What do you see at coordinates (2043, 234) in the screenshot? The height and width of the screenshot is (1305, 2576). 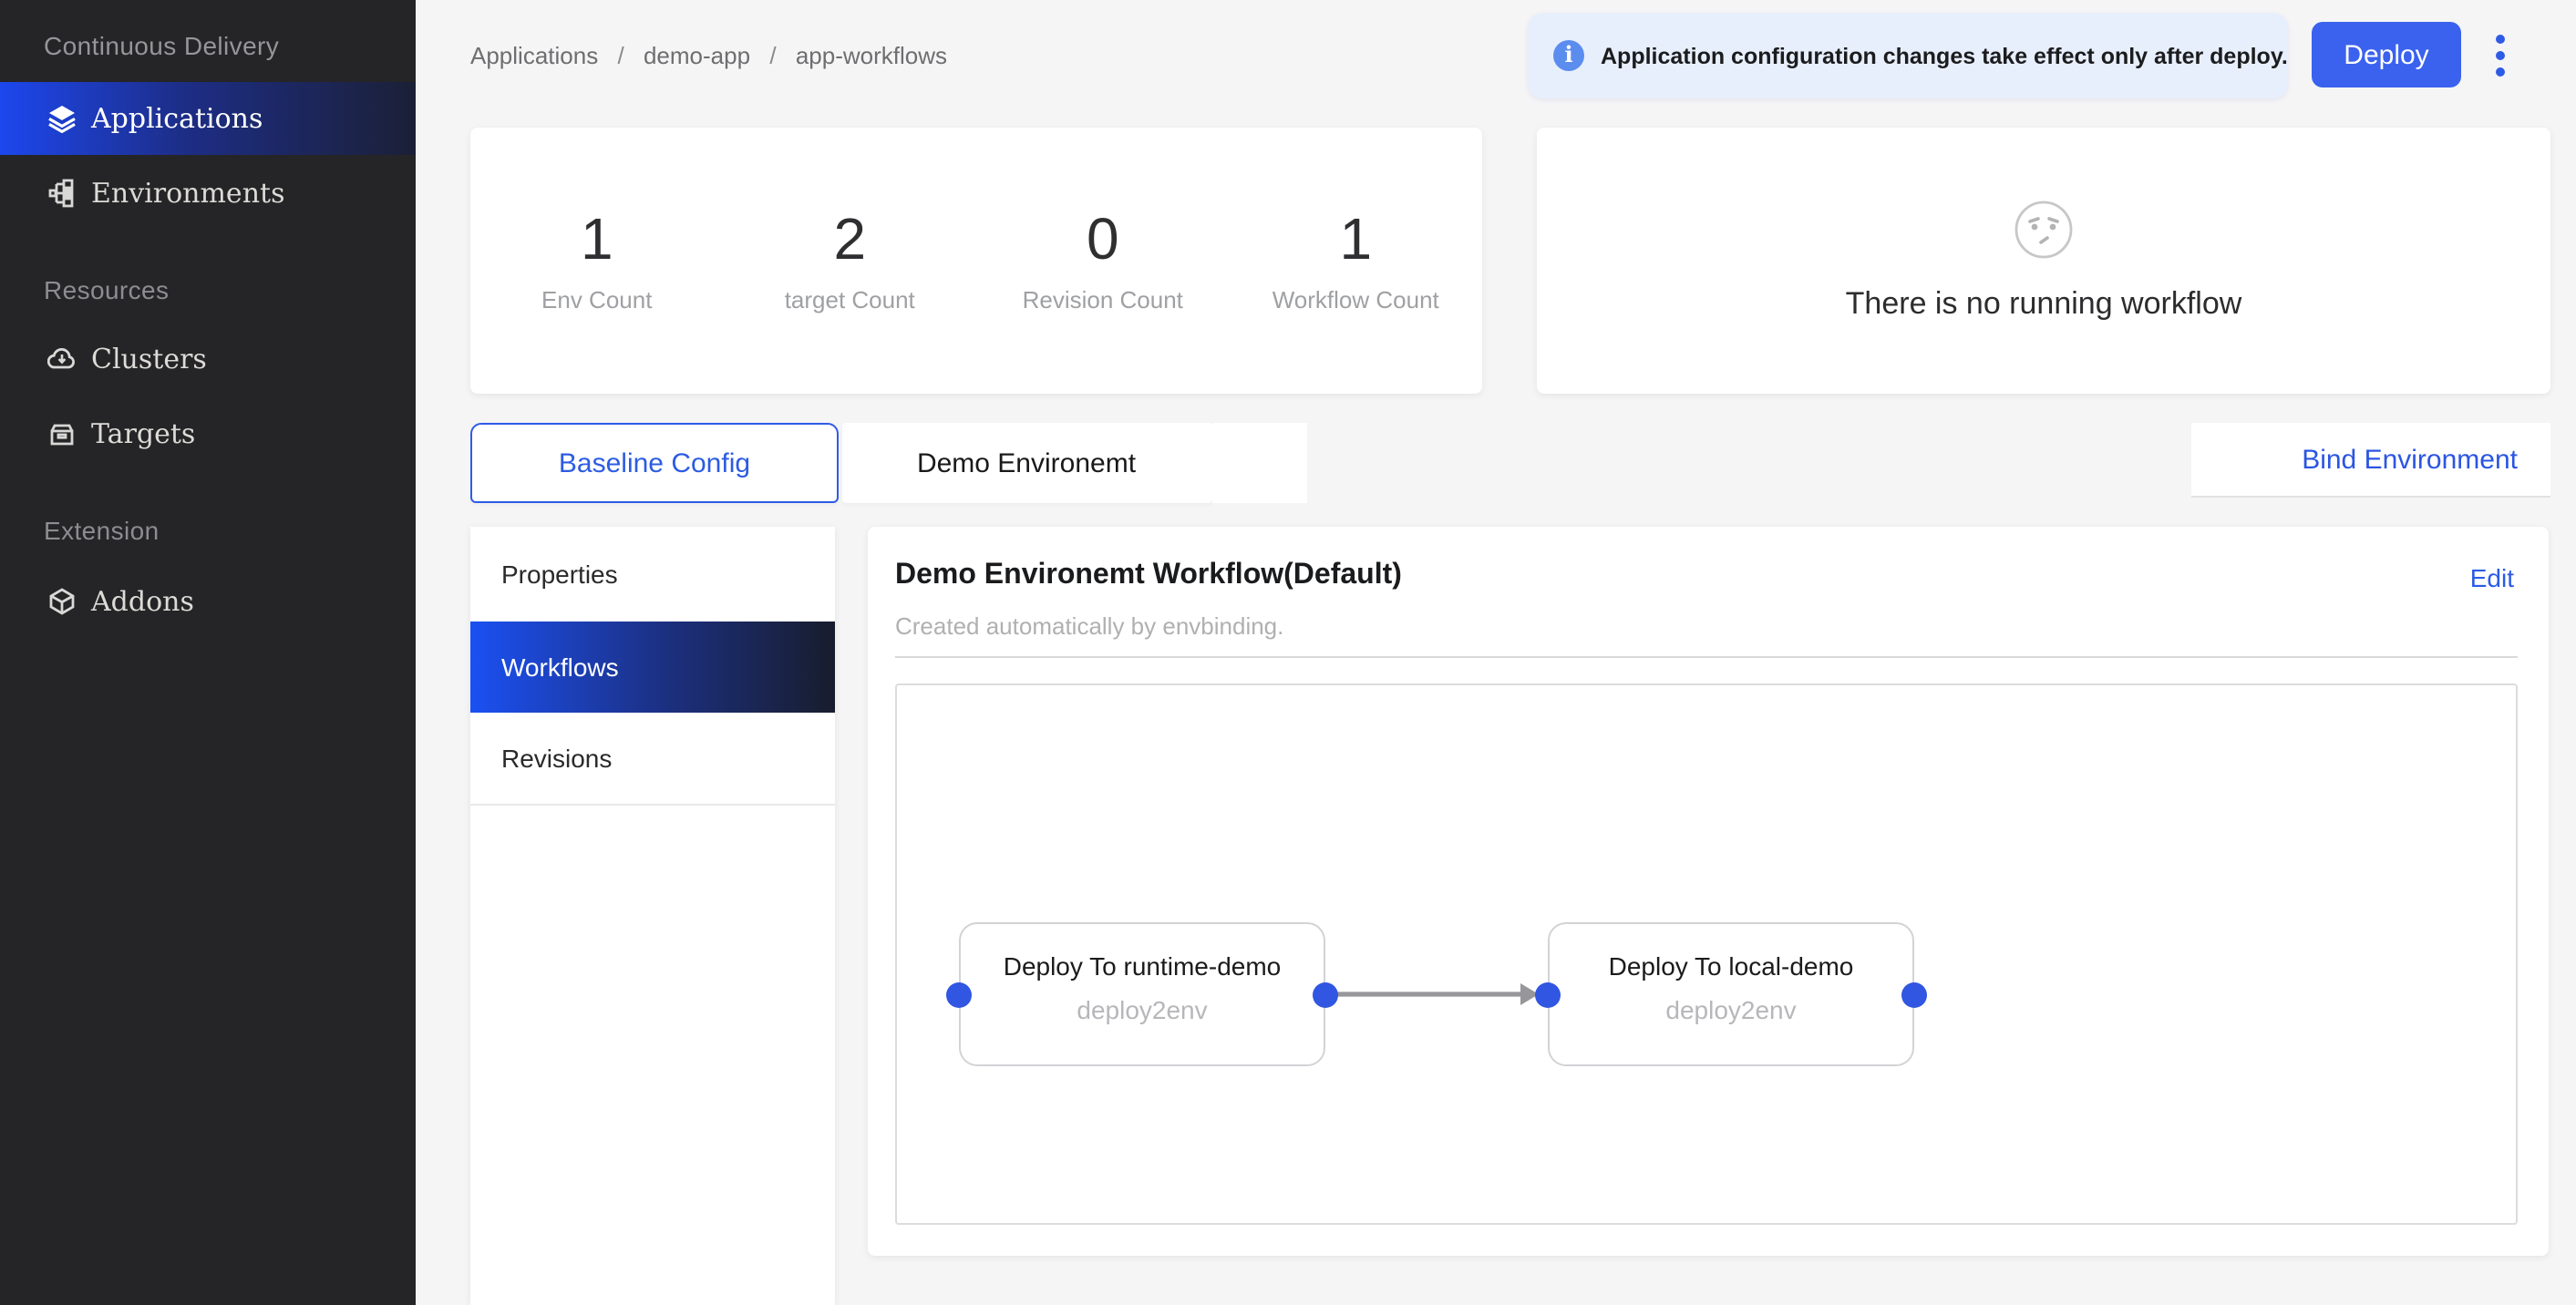 I see `worried-face-icon` at bounding box center [2043, 234].